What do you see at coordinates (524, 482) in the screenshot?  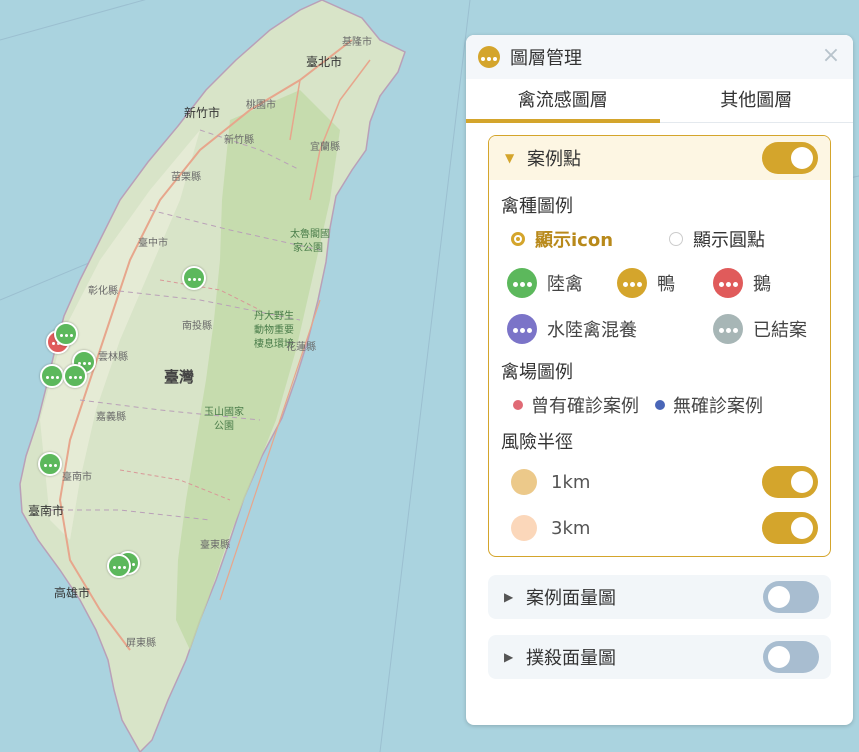 I see `radius-1km-swatch` at bounding box center [524, 482].